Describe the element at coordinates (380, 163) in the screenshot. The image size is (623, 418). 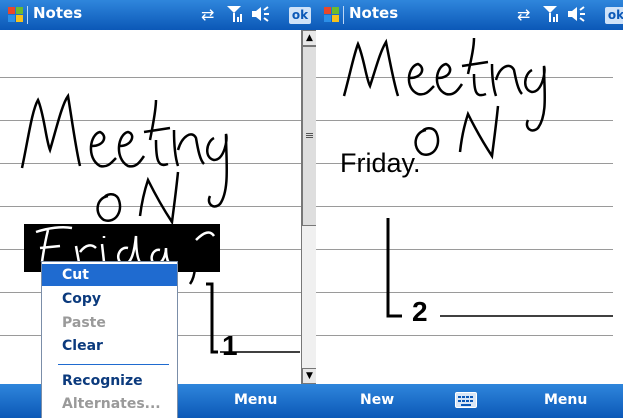
I see `recognized-text: Friday.` at that location.